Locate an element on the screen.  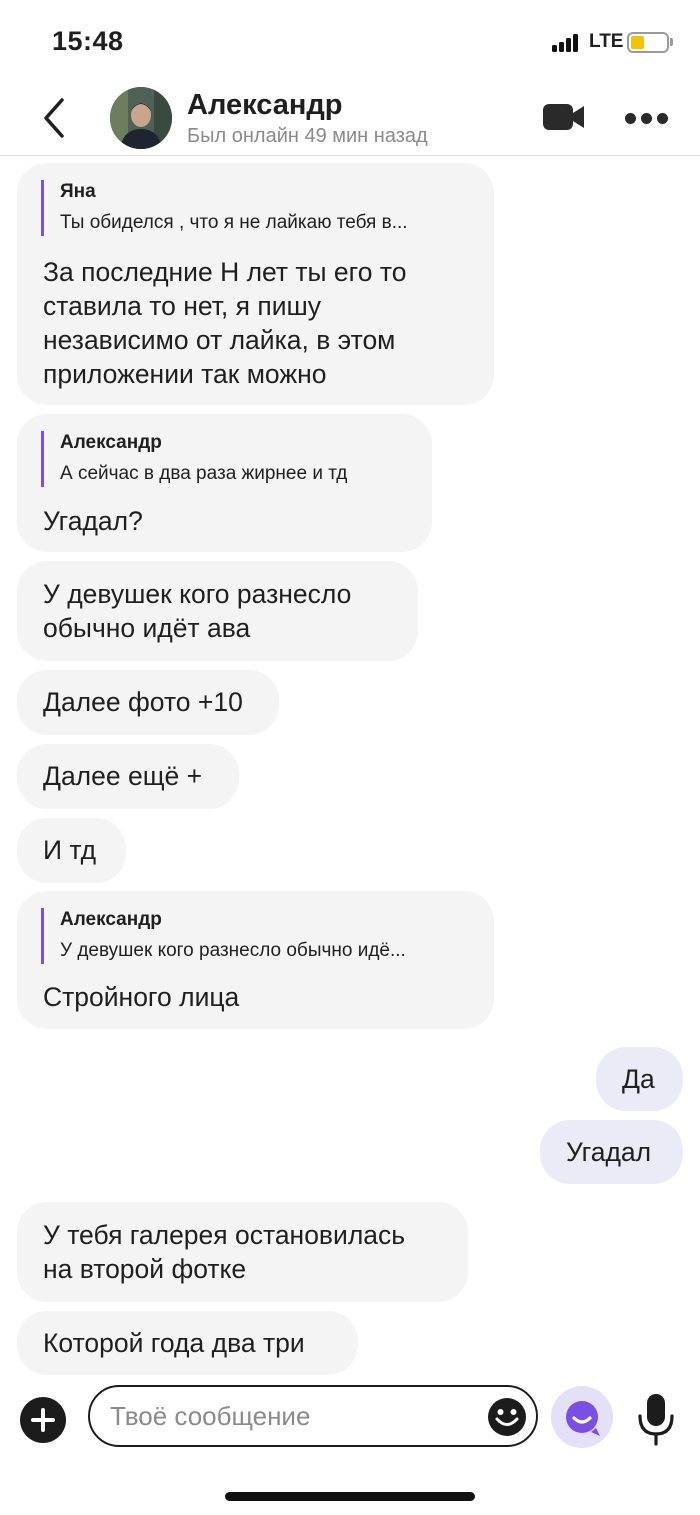
message-text: Далее ещё + is located at coordinates (122, 776).